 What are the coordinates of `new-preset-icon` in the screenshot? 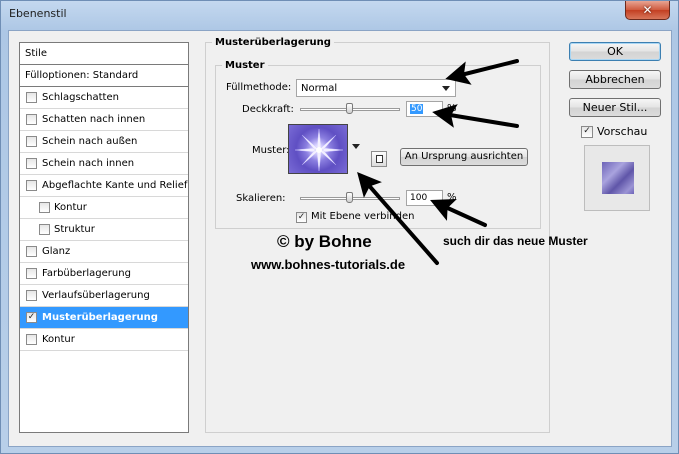 It's located at (379, 159).